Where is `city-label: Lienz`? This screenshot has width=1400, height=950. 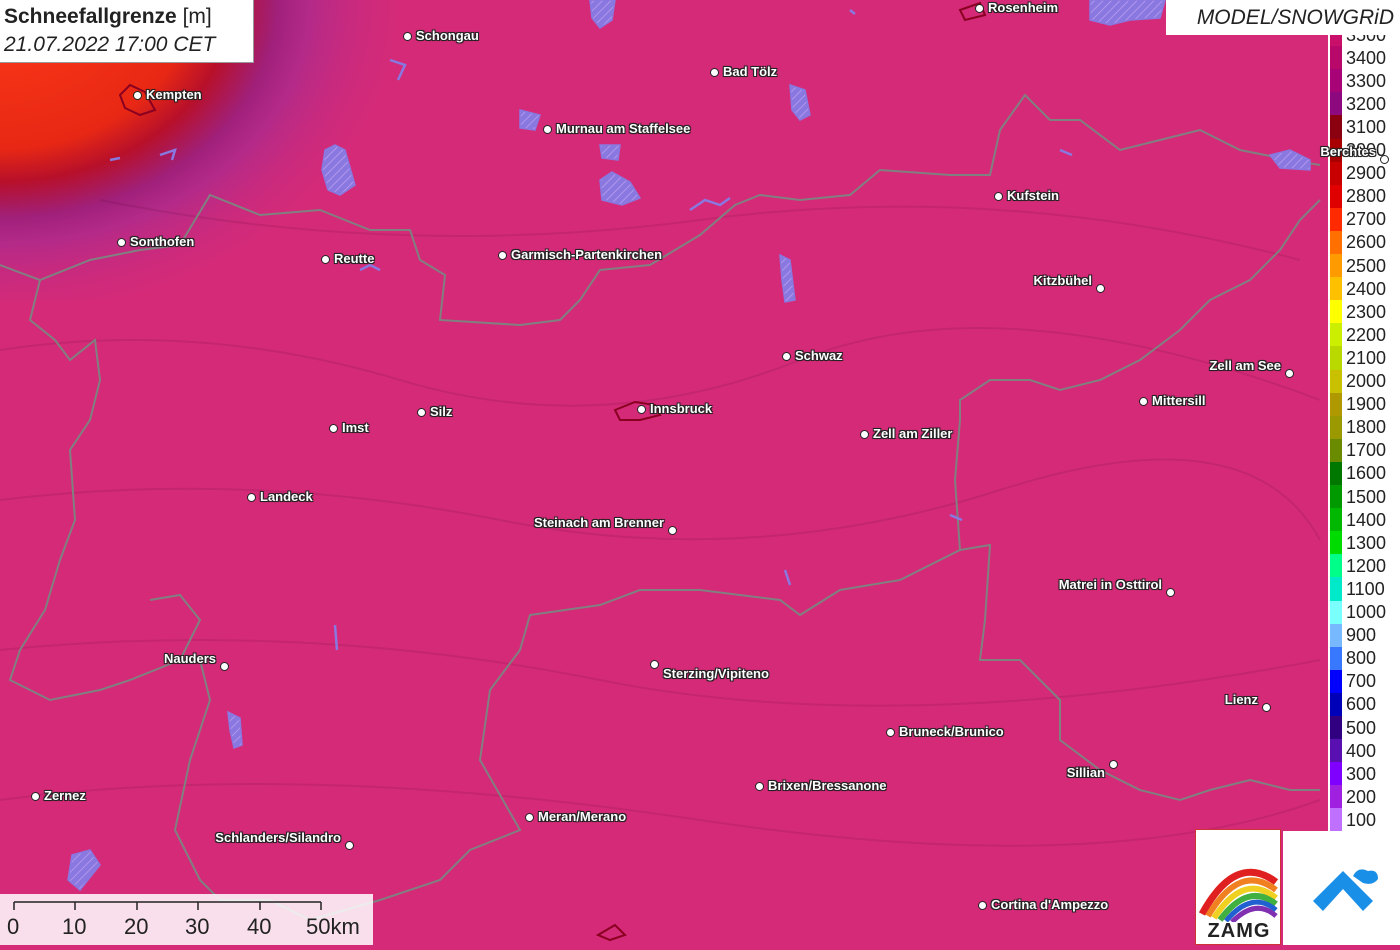
city-label: Lienz is located at coordinates (1241, 699).